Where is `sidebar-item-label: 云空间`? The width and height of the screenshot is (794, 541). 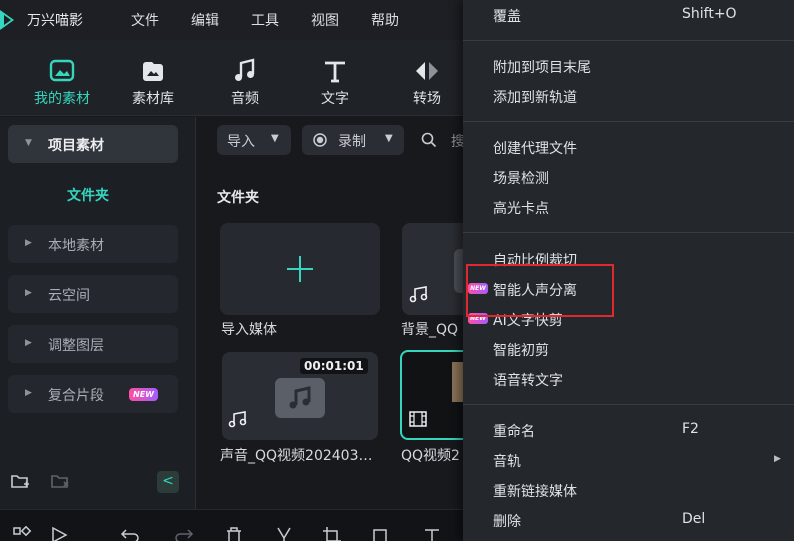 sidebar-item-label: 云空间 is located at coordinates (69, 296).